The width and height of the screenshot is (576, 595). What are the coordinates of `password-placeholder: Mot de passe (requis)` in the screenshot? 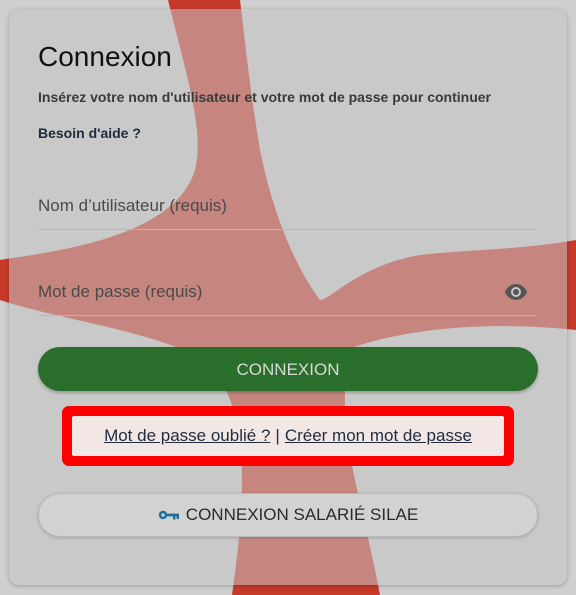 It's located at (120, 291).